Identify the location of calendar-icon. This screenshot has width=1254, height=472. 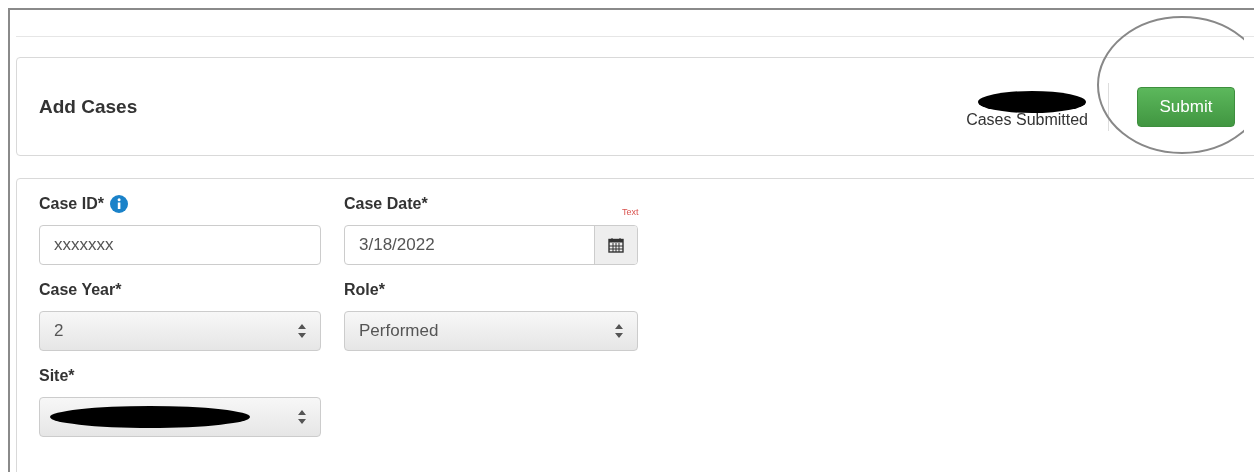
(616, 245).